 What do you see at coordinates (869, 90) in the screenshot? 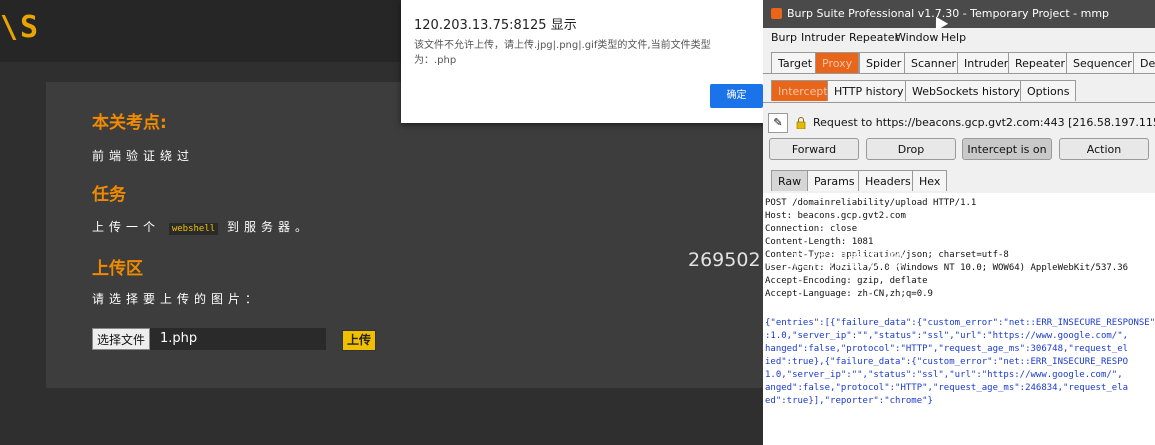
I see `subtab-http-history: HTTP history` at bounding box center [869, 90].